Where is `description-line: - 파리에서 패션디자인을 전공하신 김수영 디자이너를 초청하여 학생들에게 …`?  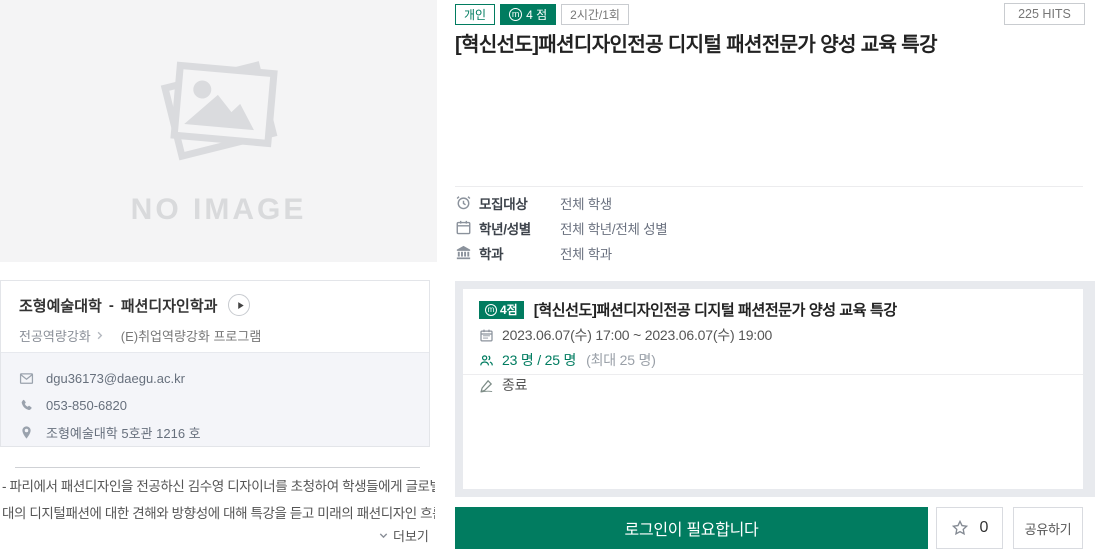
description-line: - 파리에서 패션디자인을 전공하신 김수영 디자이너를 초청하여 학생들에게 … is located at coordinates (218, 486).